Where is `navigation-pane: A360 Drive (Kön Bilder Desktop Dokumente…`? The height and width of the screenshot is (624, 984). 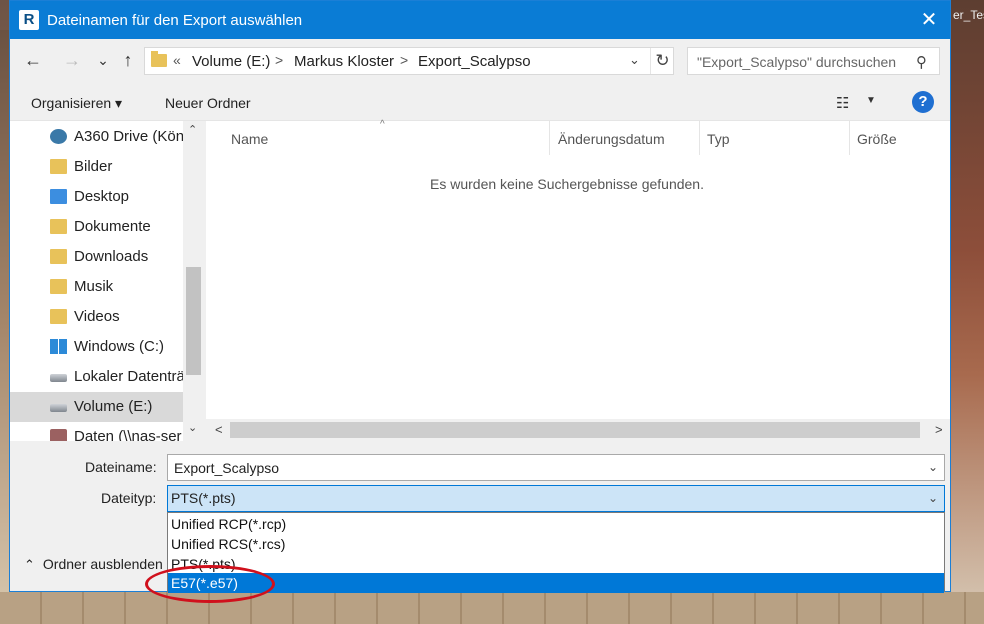
navigation-pane: A360 Drive (Kön Bilder Desktop Dokumente… is located at coordinates (107, 281).